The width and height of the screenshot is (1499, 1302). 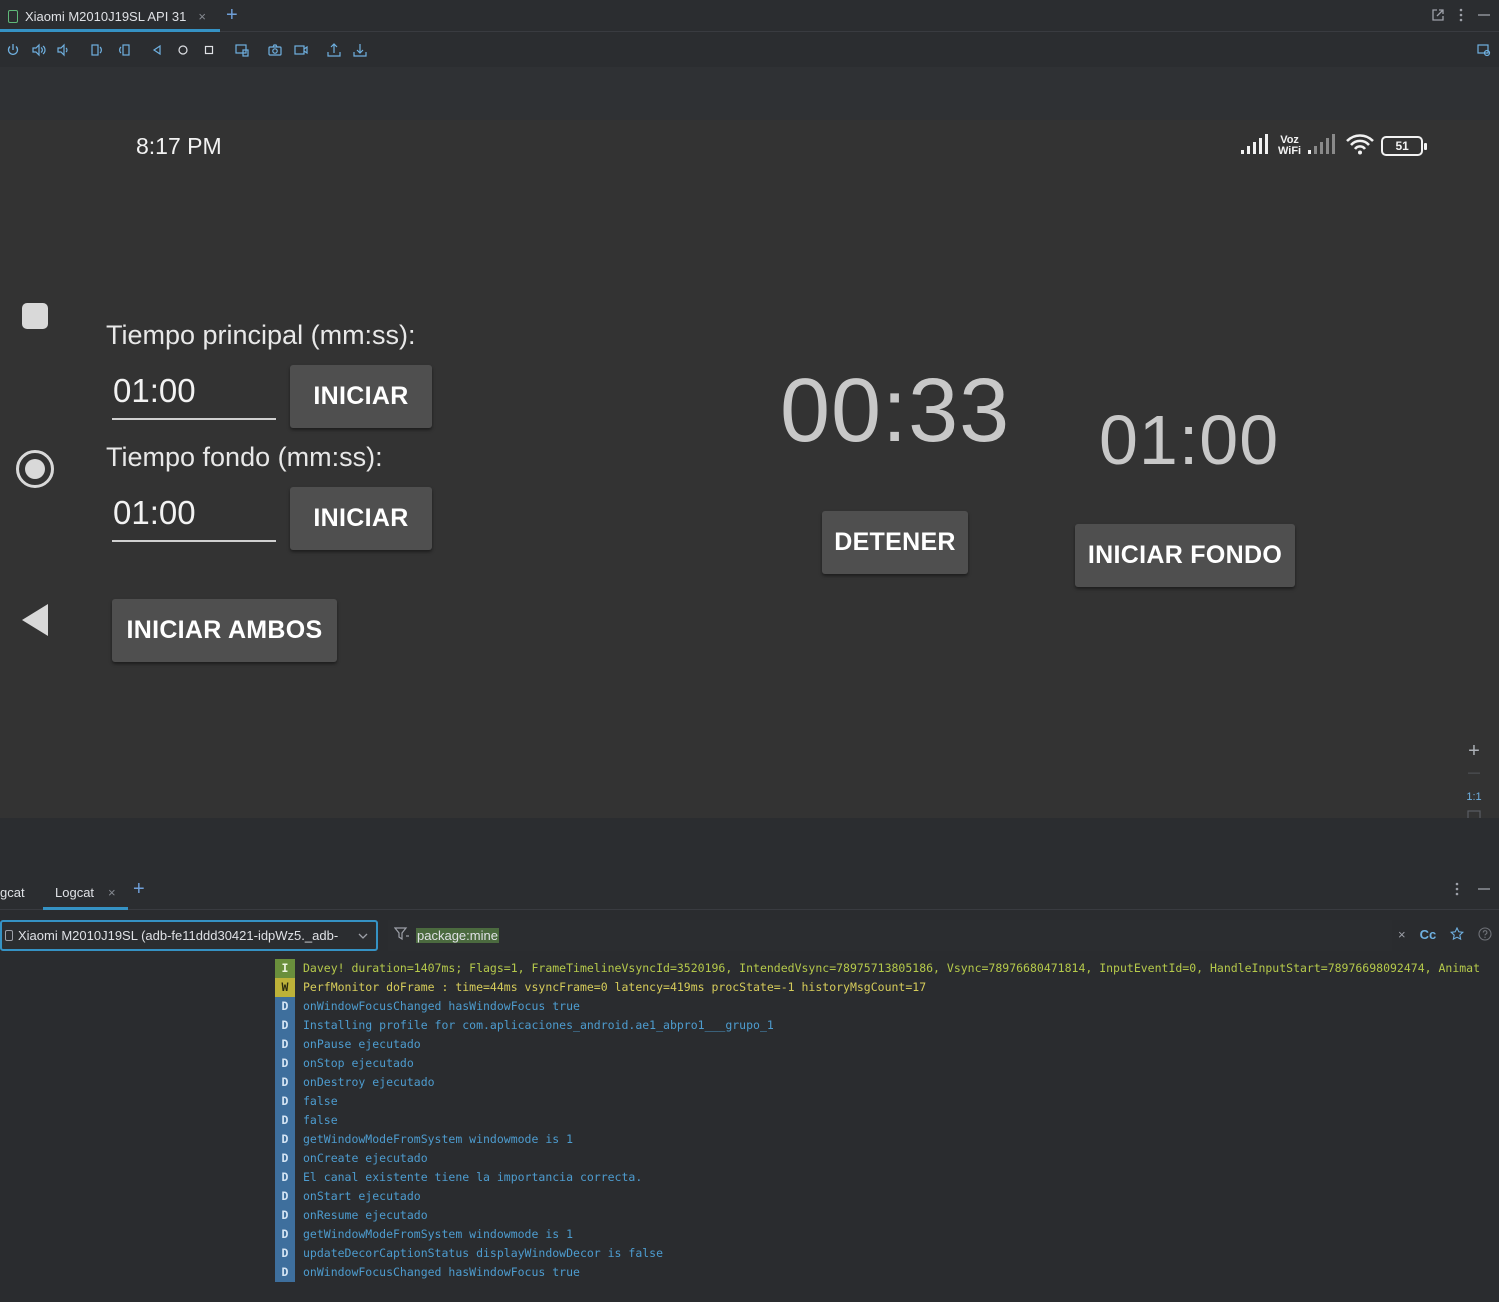 I want to click on log-line: DonStart ejecutado, so click(x=887, y=1196).